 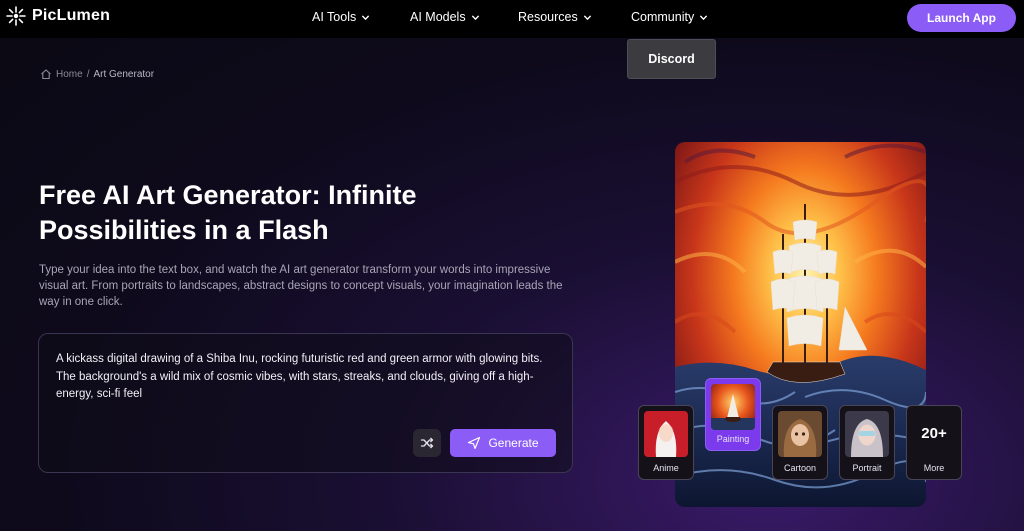 I want to click on nav-ai-models: AI Models, so click(x=445, y=17).